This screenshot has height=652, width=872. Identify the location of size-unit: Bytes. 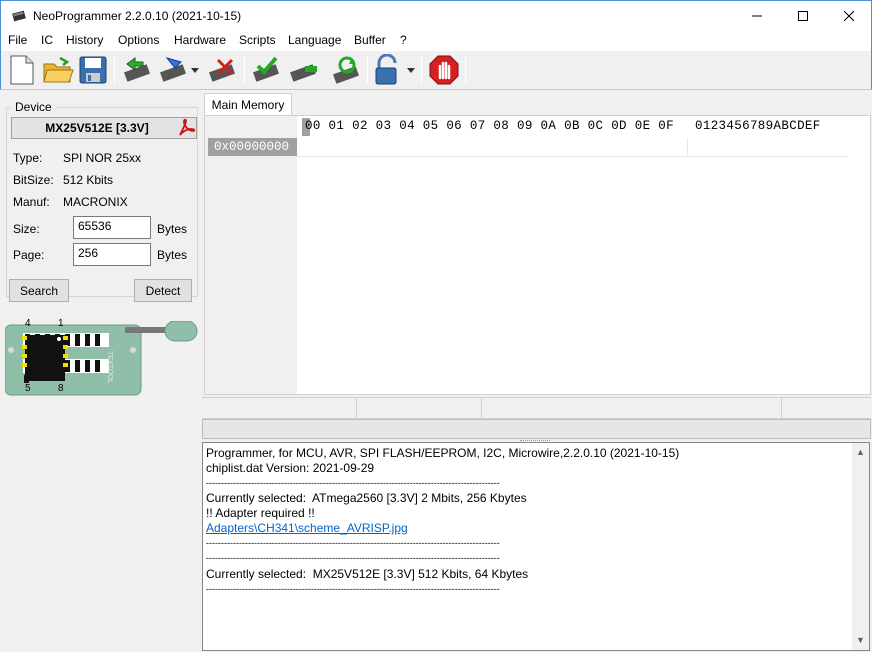
(172, 229).